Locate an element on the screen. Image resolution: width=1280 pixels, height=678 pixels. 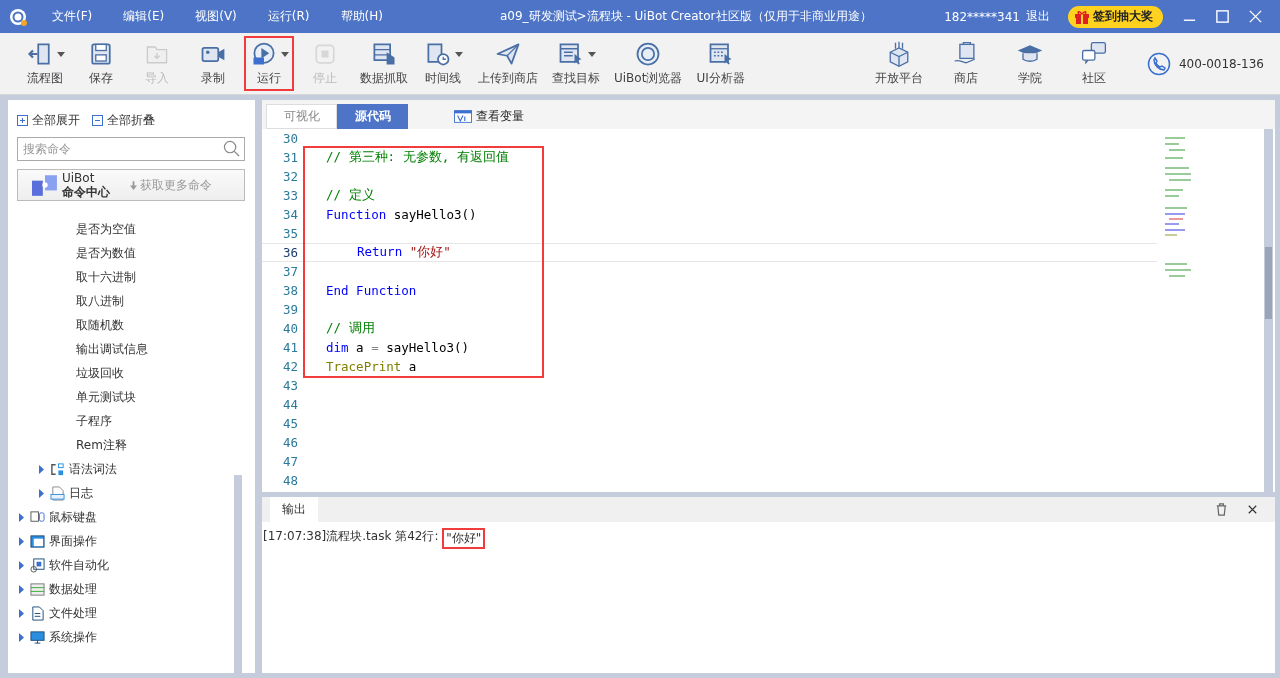
app-automation-icon is located at coordinates (37, 565).